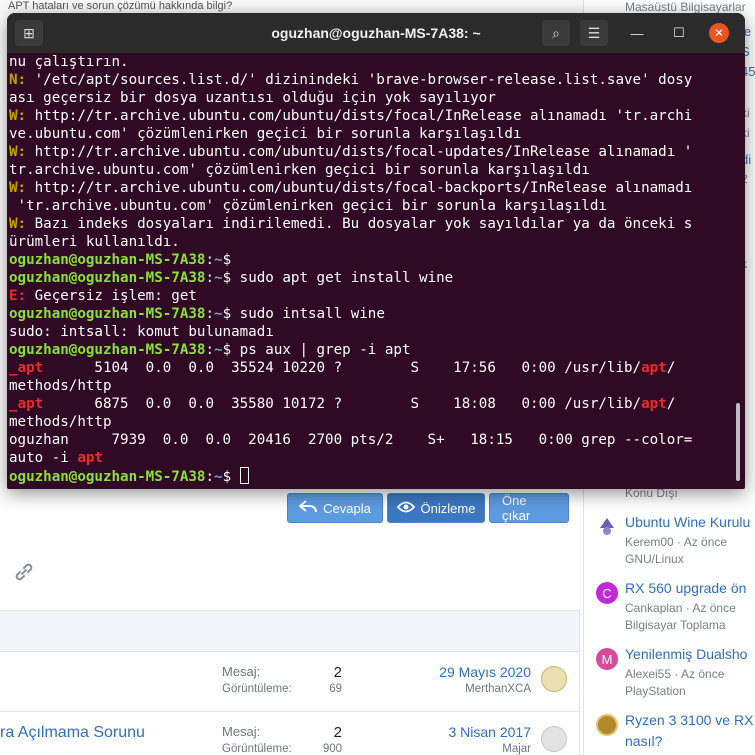 Image resolution: width=755 pixels, height=755 pixels. Describe the element at coordinates (312, 314) in the screenshot. I see `command-text: sudo intsall wine` at that location.